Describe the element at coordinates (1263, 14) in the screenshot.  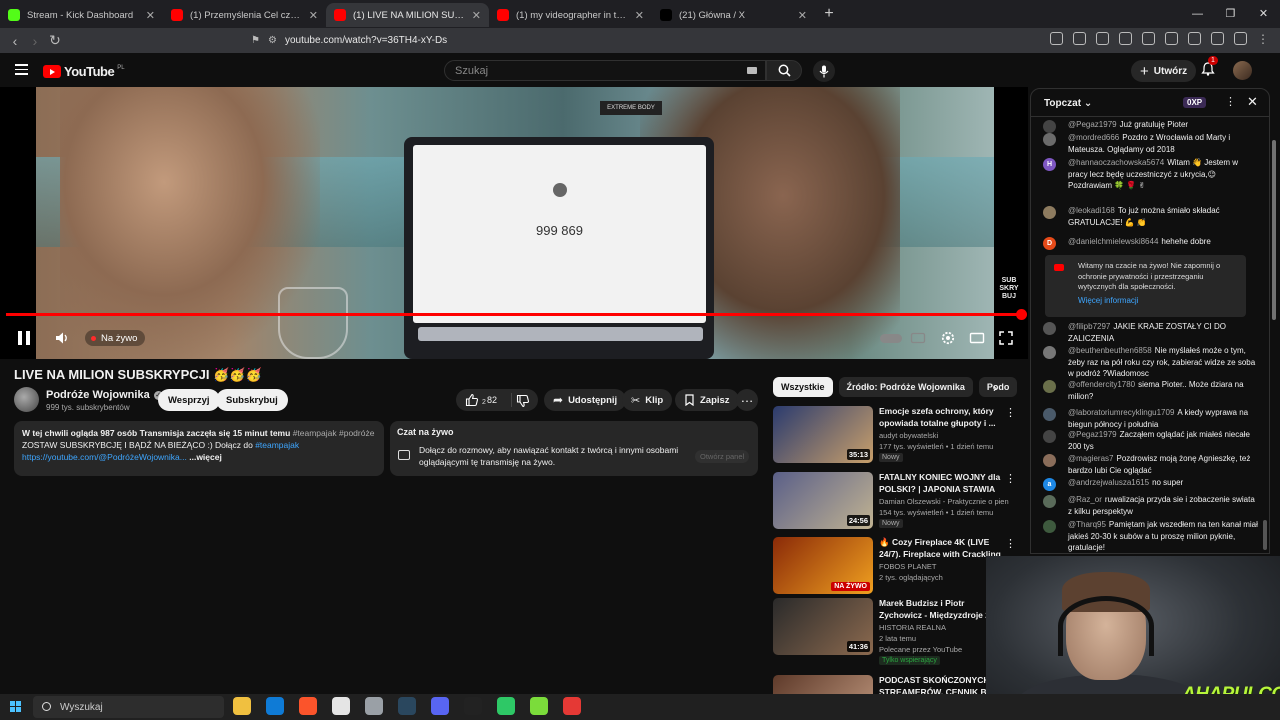
I see `close-window-icon: ✕` at that location.